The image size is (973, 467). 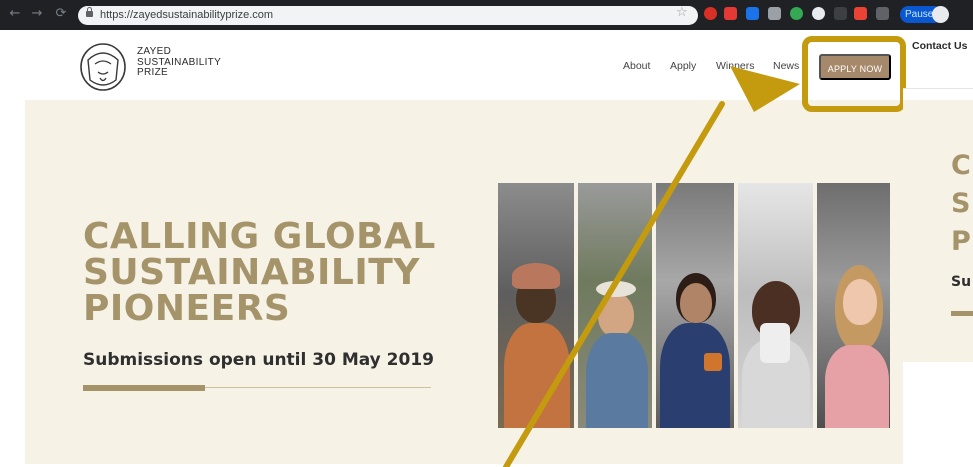 What do you see at coordinates (695, 305) in the screenshot?
I see `photo-girl-solar-lamp` at bounding box center [695, 305].